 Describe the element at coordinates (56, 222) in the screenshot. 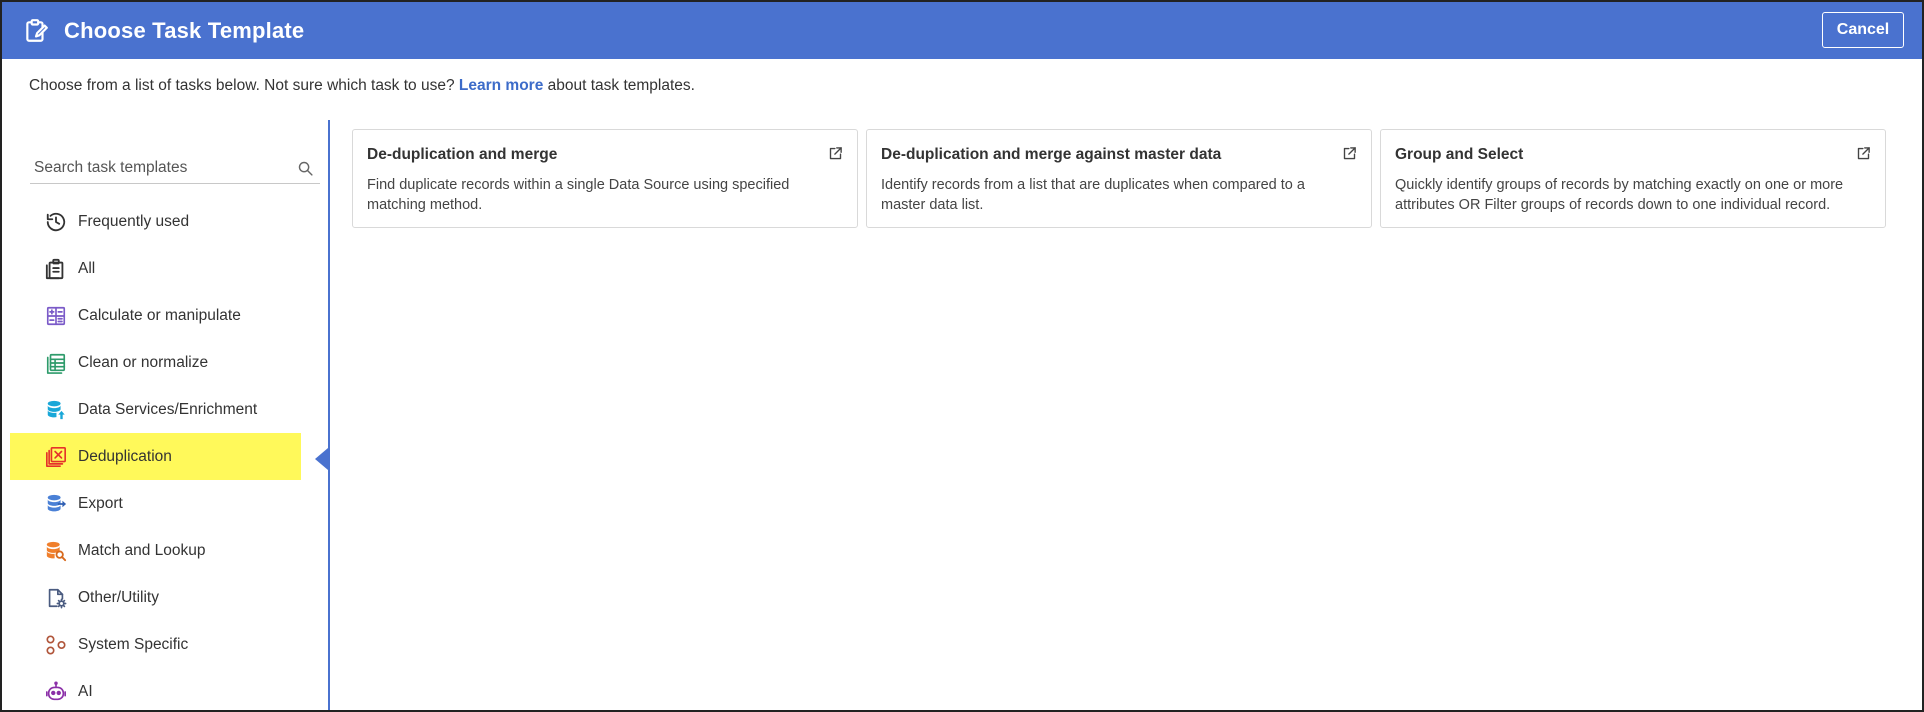

I see `history-icon` at that location.